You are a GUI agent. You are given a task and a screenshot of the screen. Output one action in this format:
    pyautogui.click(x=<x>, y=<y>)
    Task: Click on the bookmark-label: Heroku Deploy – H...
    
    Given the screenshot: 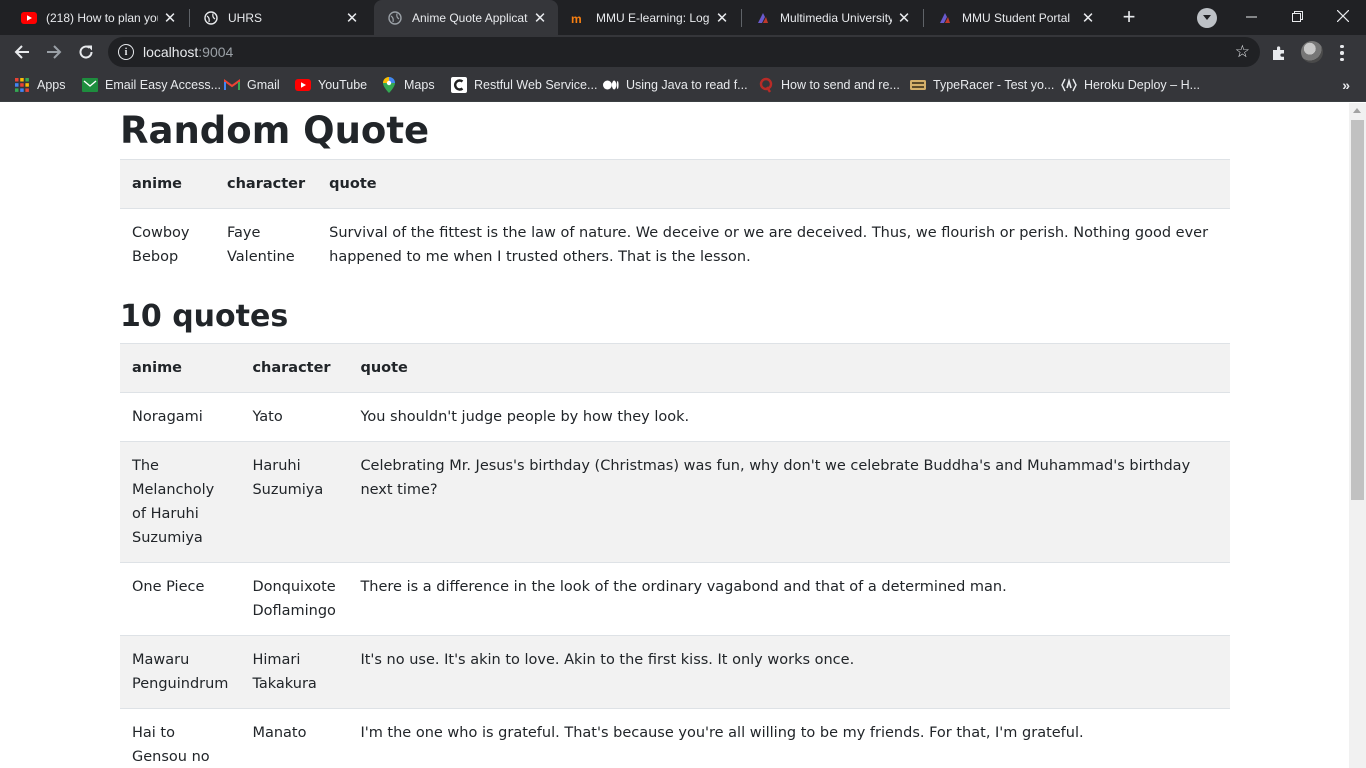 What is the action you would take?
    pyautogui.click(x=1142, y=85)
    